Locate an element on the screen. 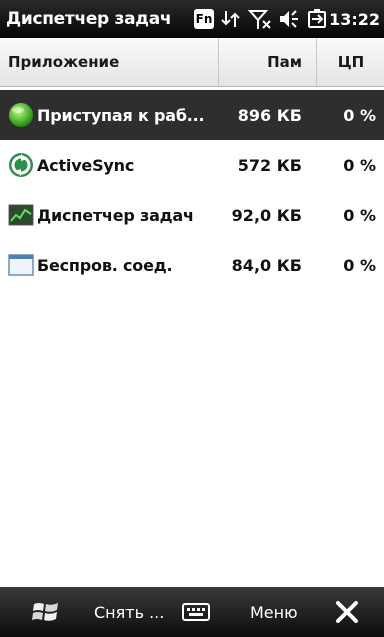 Image resolution: width=384 pixels, height=637 pixels. process-row: Диспетчер задач 92,0 КБ 0 % is located at coordinates (192, 215).